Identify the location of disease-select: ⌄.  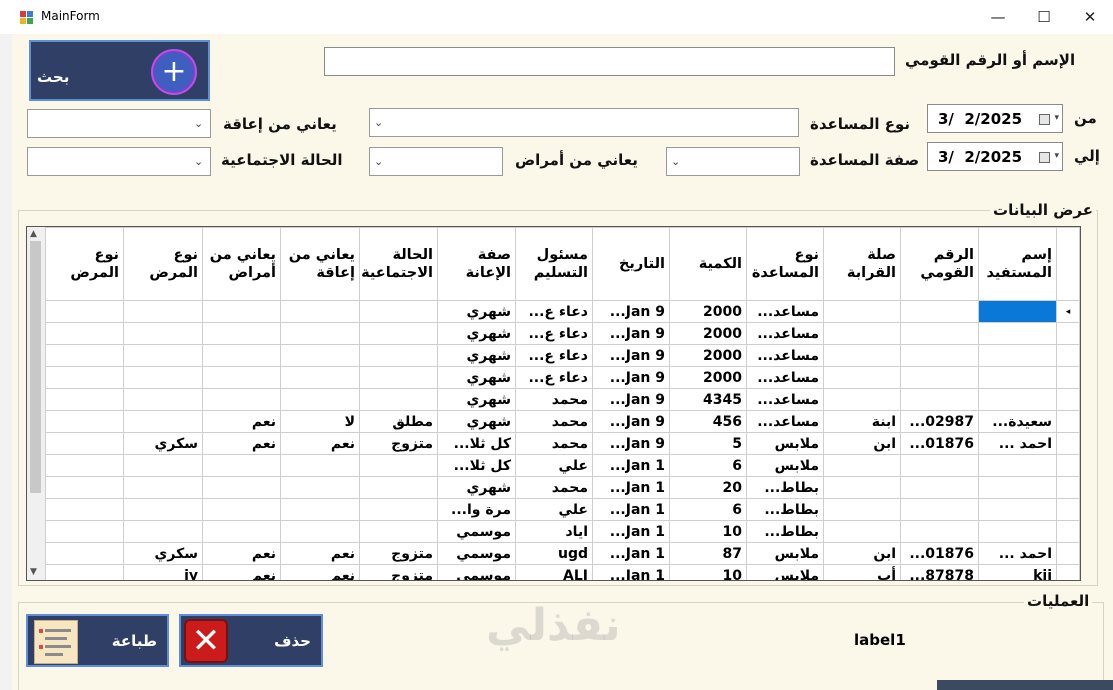
(436, 161).